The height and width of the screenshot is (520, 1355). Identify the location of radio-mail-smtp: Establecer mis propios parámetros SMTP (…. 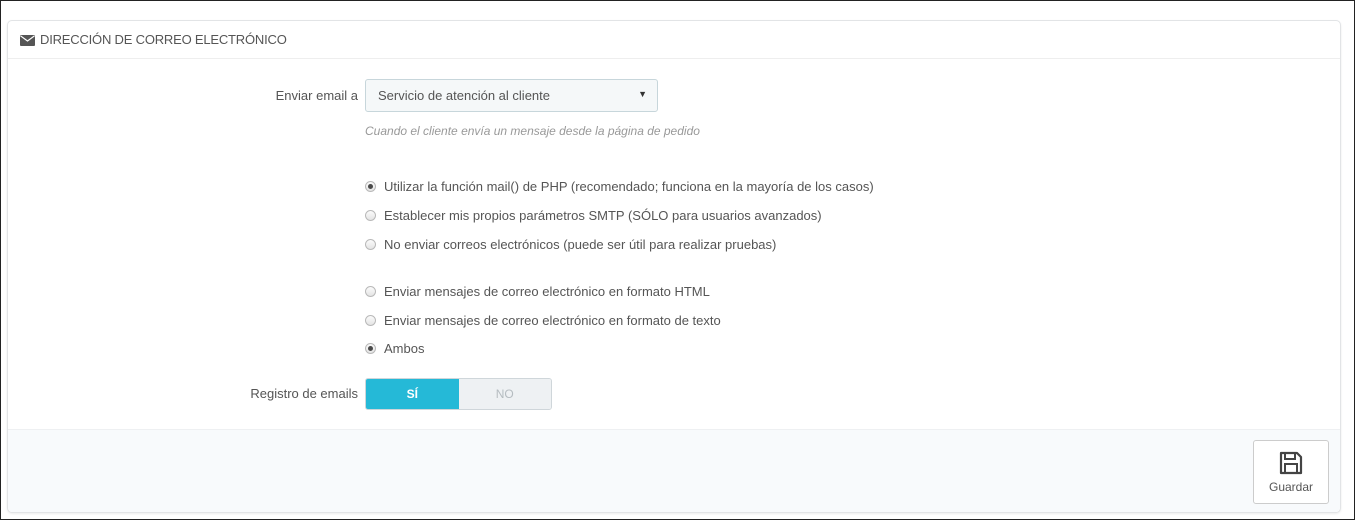
(593, 215).